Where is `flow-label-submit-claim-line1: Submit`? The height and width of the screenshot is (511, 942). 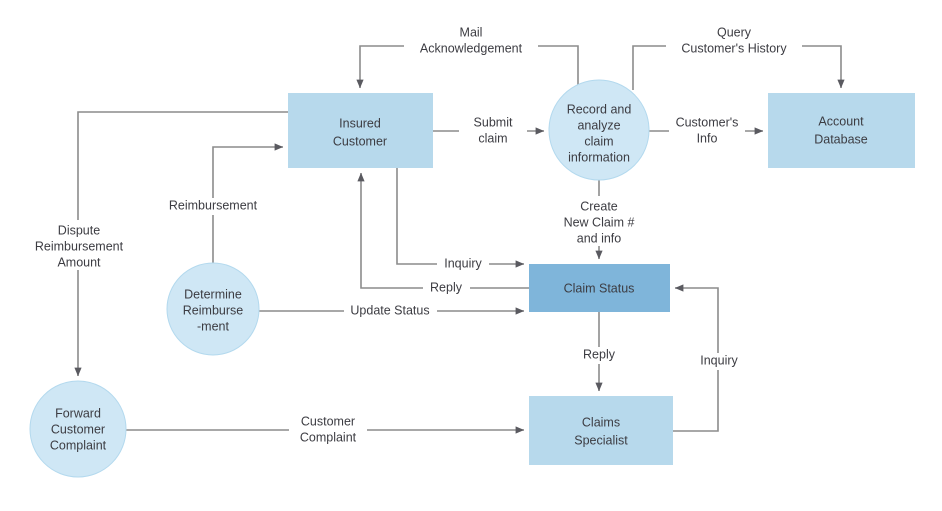
flow-label-submit-claim-line1: Submit is located at coordinates (493, 122).